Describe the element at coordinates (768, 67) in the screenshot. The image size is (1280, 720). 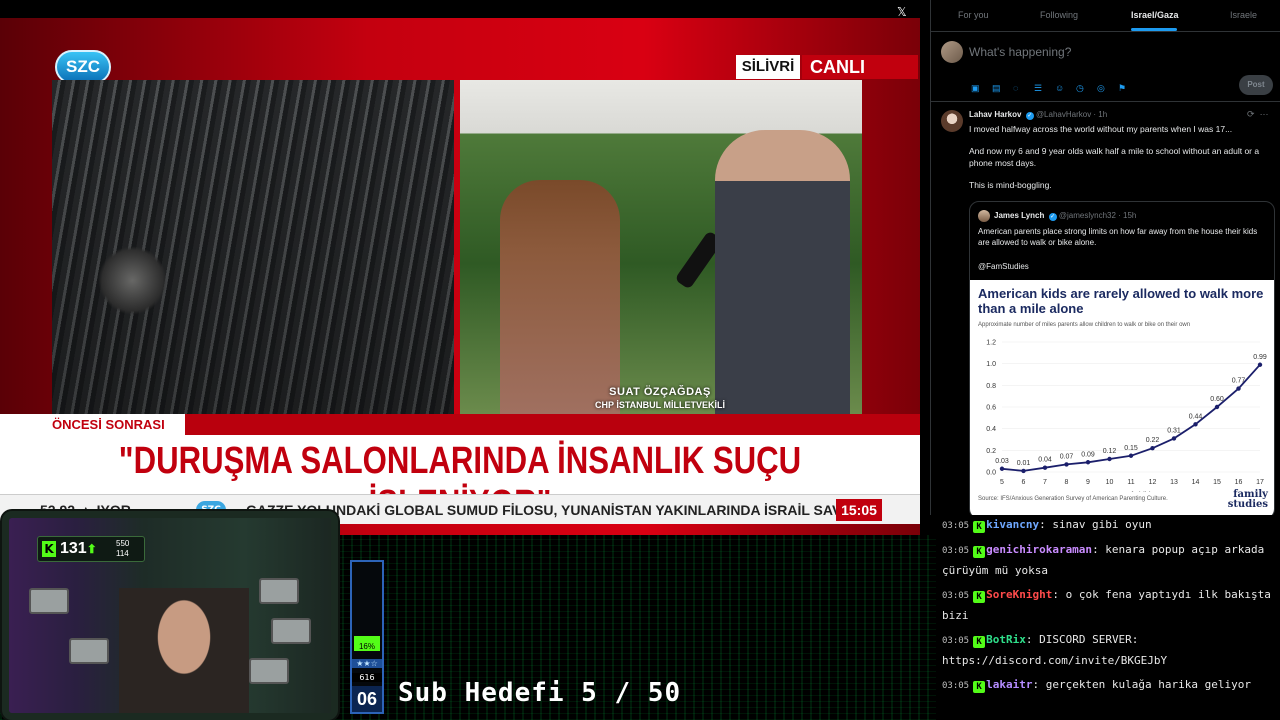
I see `location-tag: SİLİVRİ` at that location.